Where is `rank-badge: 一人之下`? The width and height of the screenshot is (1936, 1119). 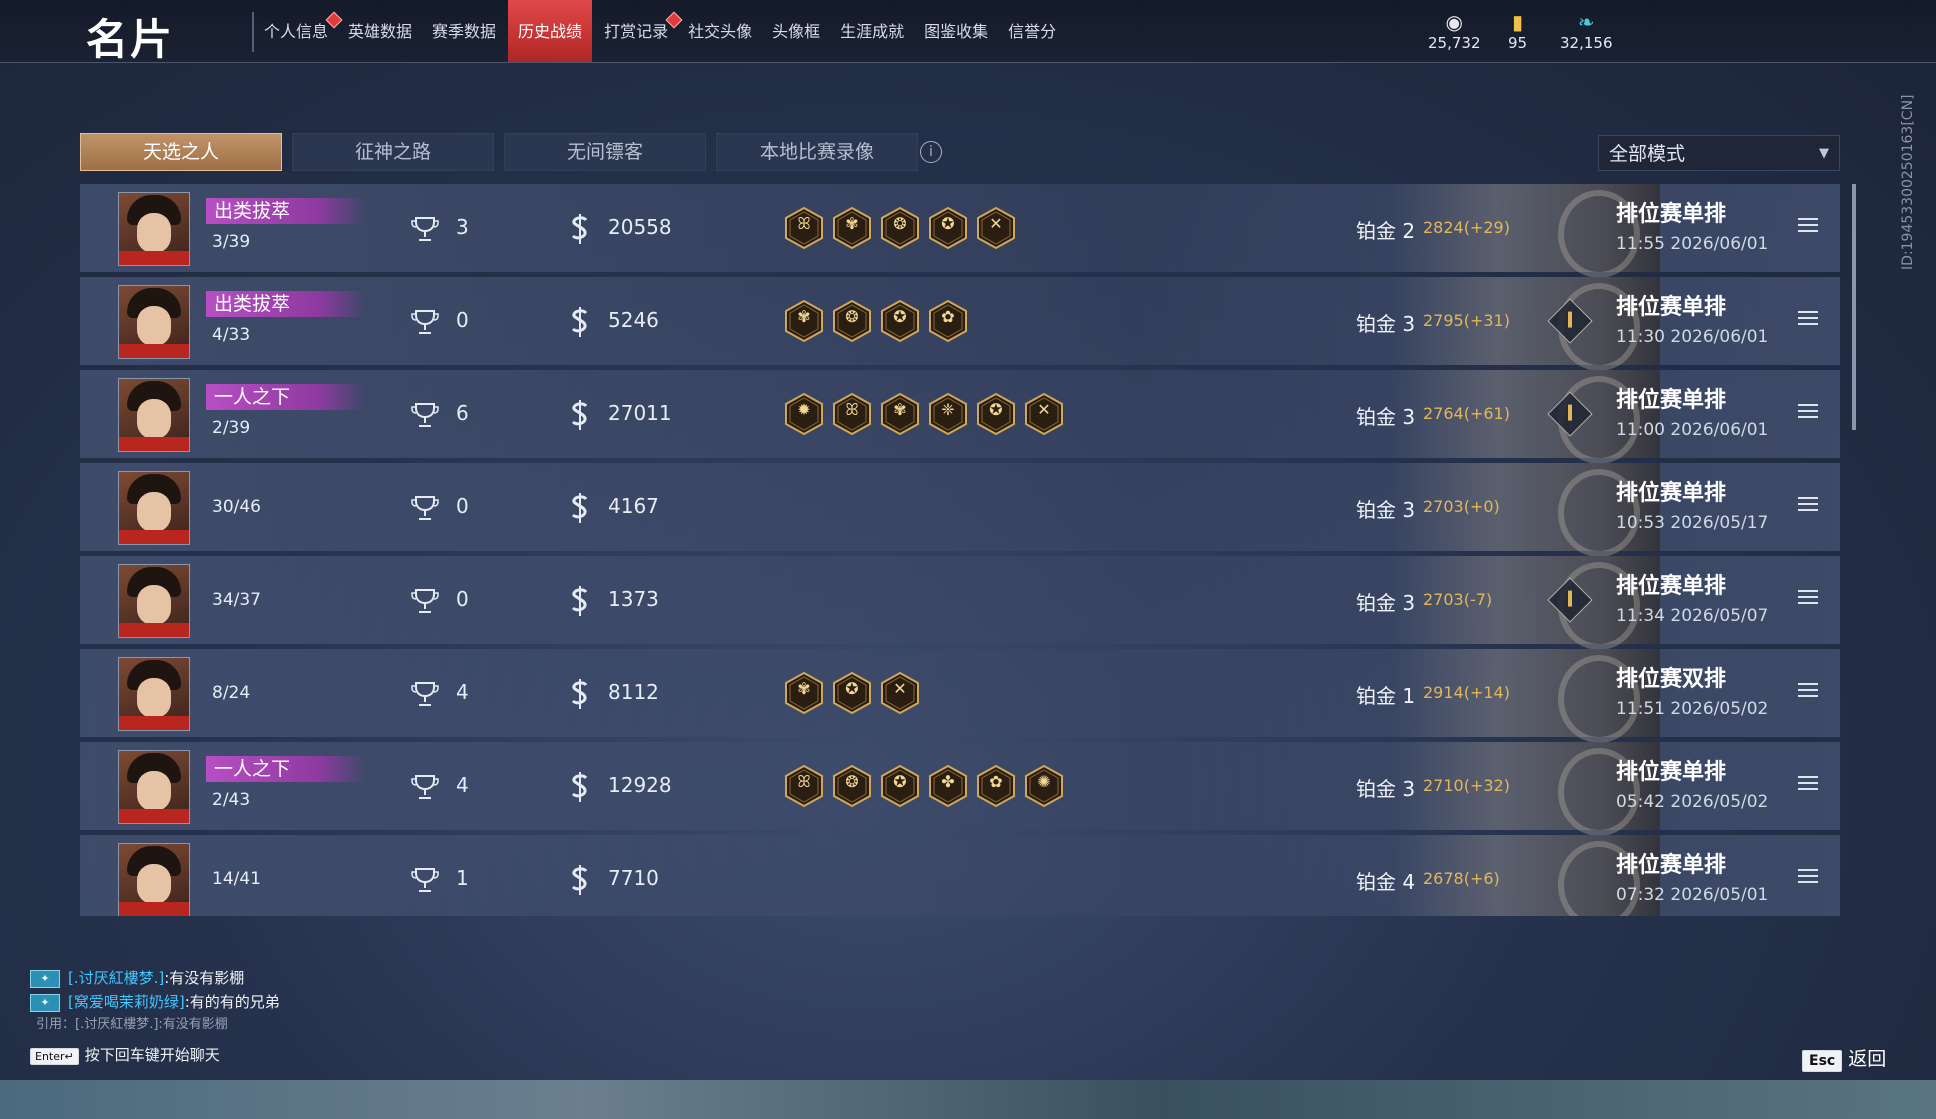 rank-badge: 一人之下 is located at coordinates (286, 397).